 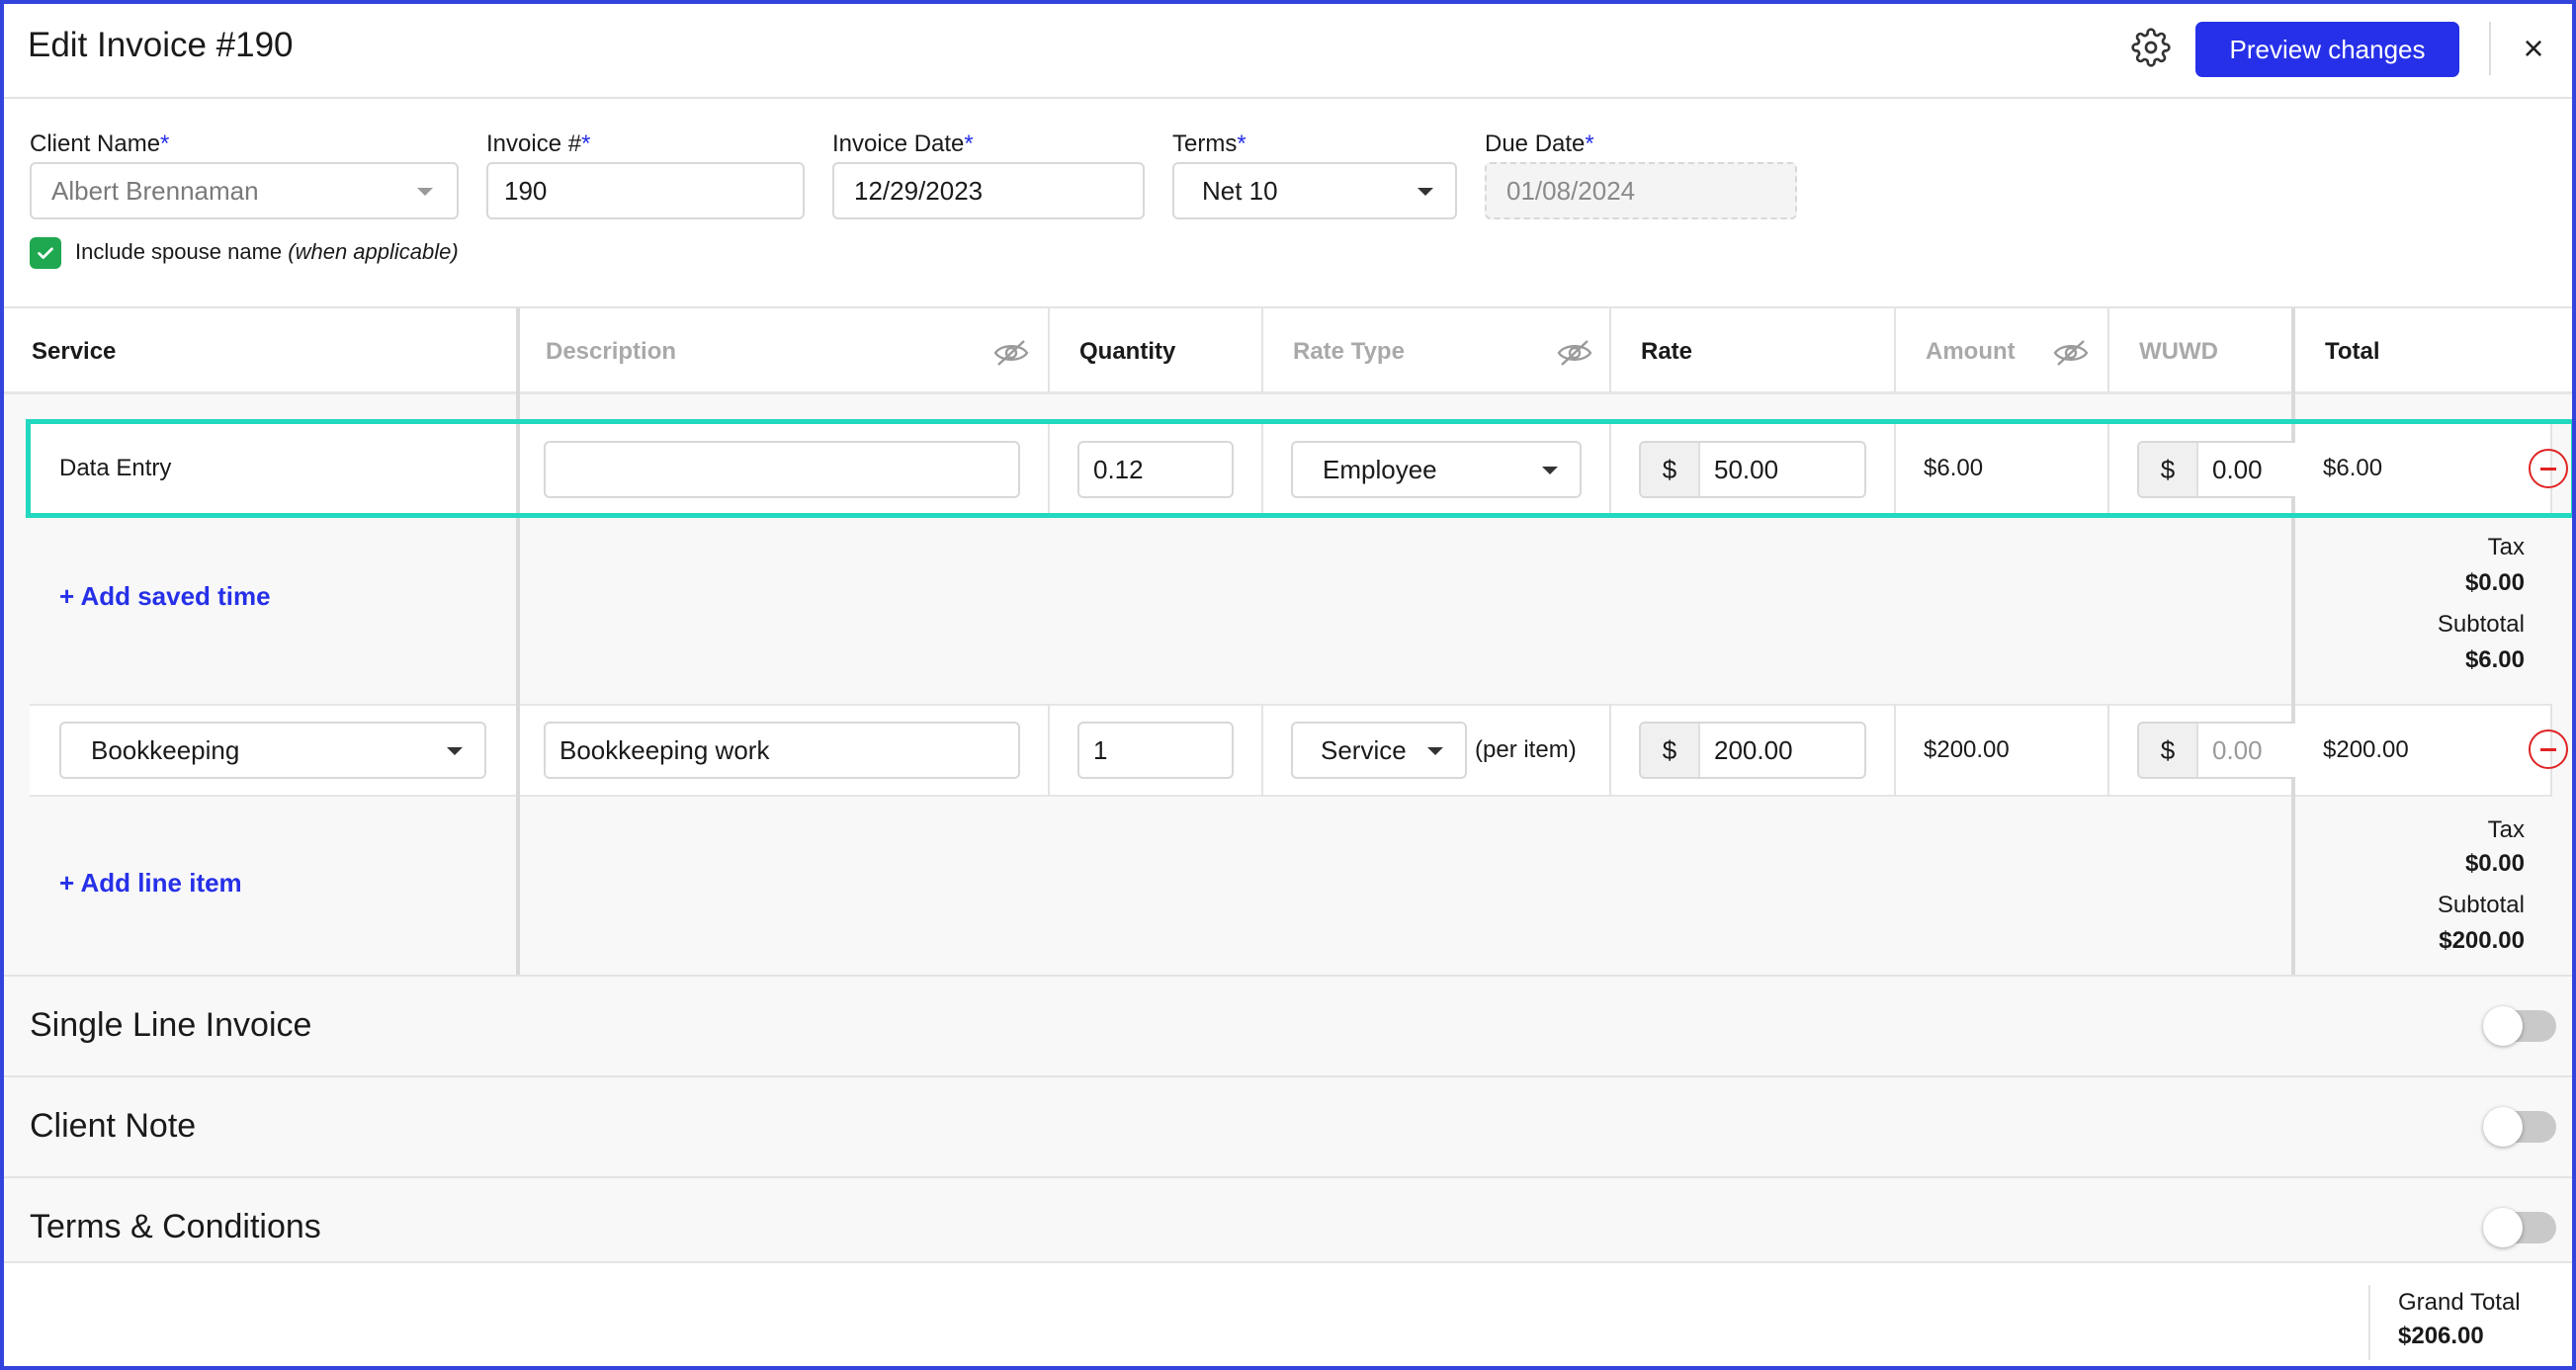 I want to click on rate-type-select: Service, so click(x=1379, y=750).